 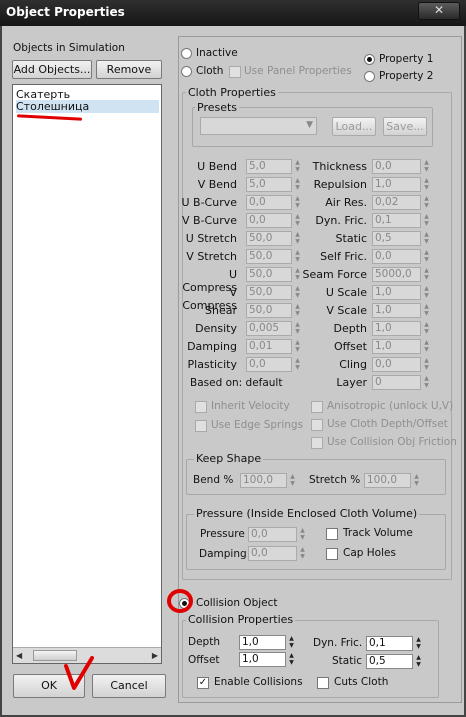 What do you see at coordinates (186, 53) in the screenshot?
I see `inactive-radio` at bounding box center [186, 53].